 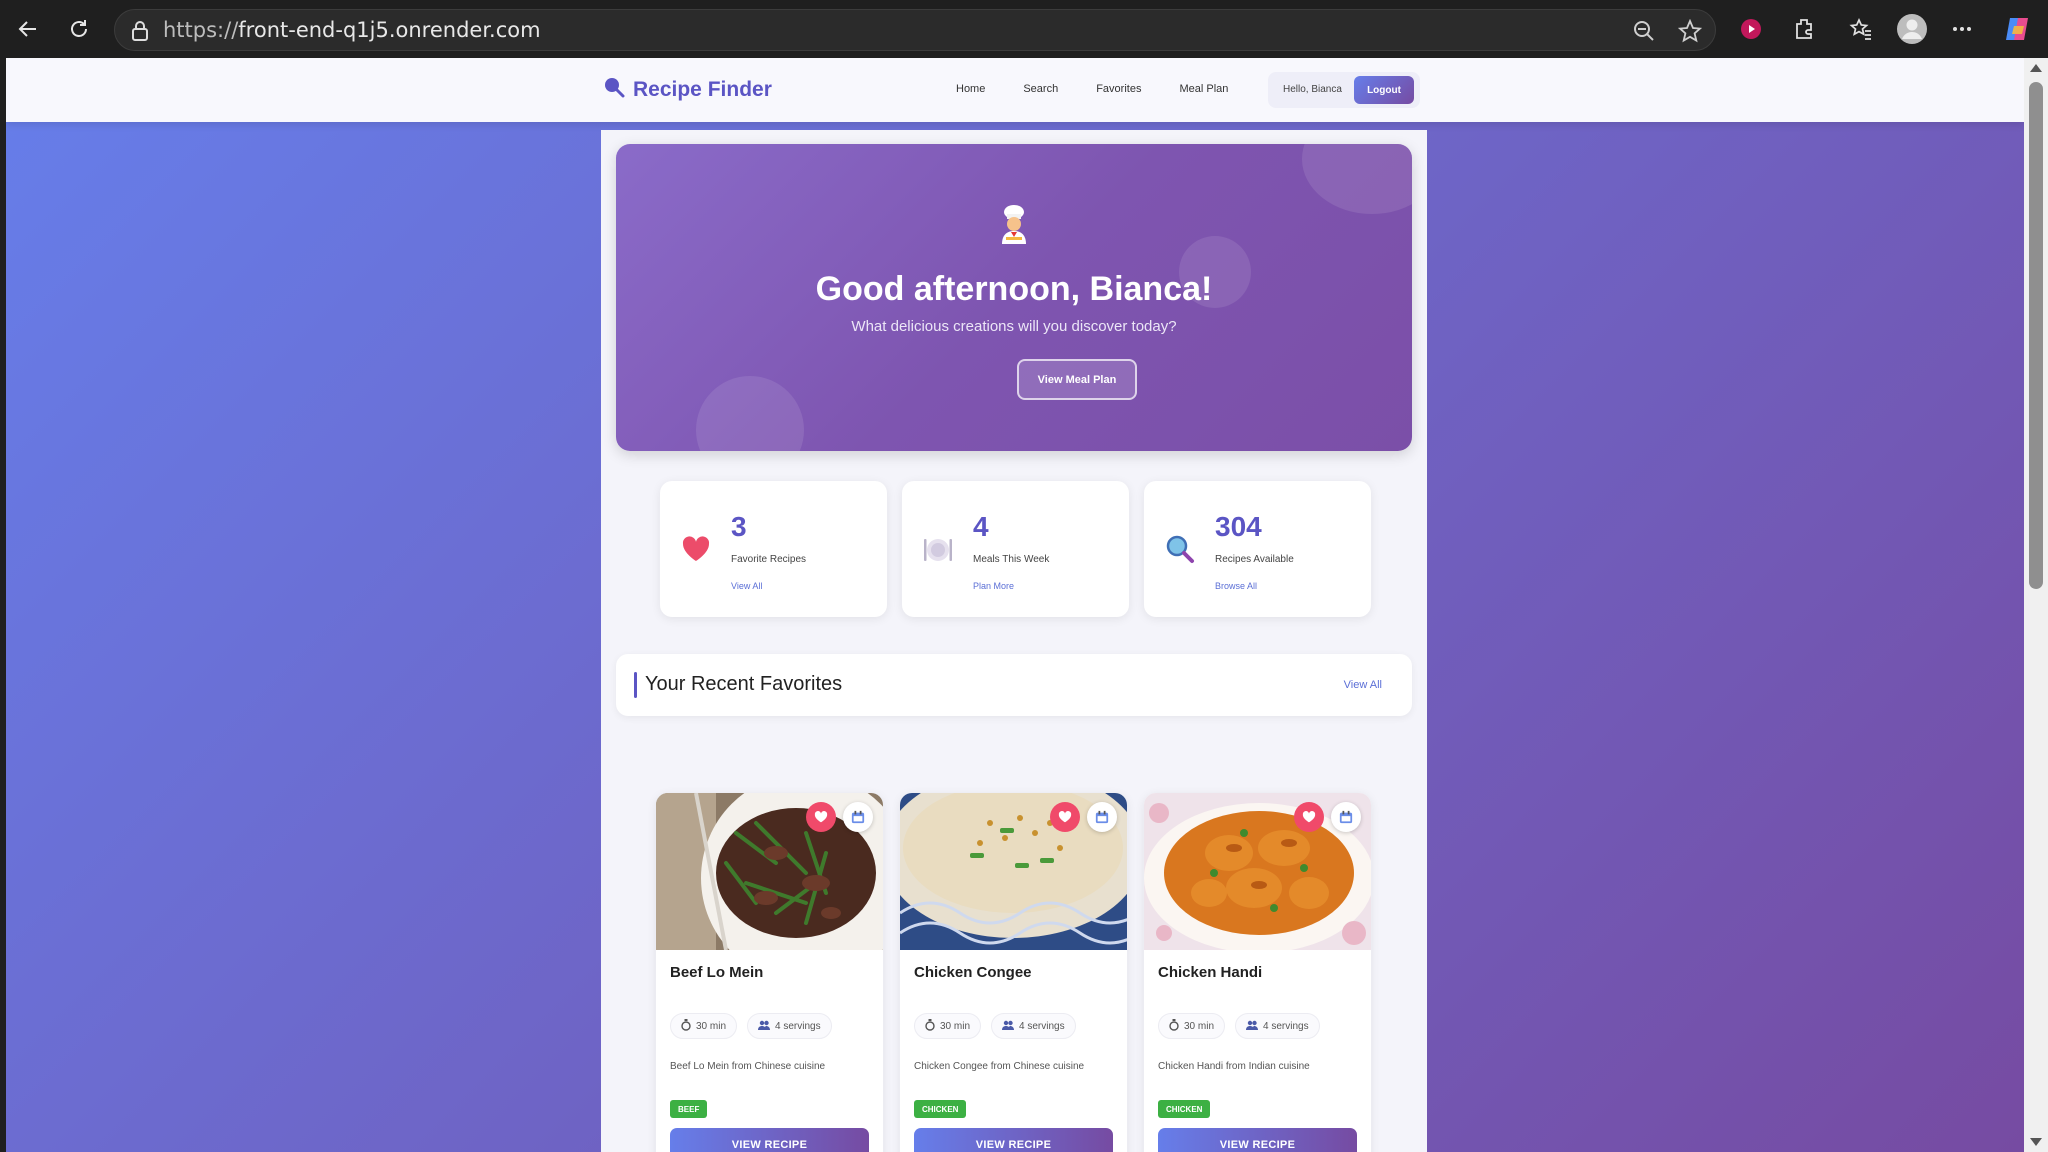 What do you see at coordinates (1236, 586) in the screenshot?
I see `browse-all-link: Browse All` at bounding box center [1236, 586].